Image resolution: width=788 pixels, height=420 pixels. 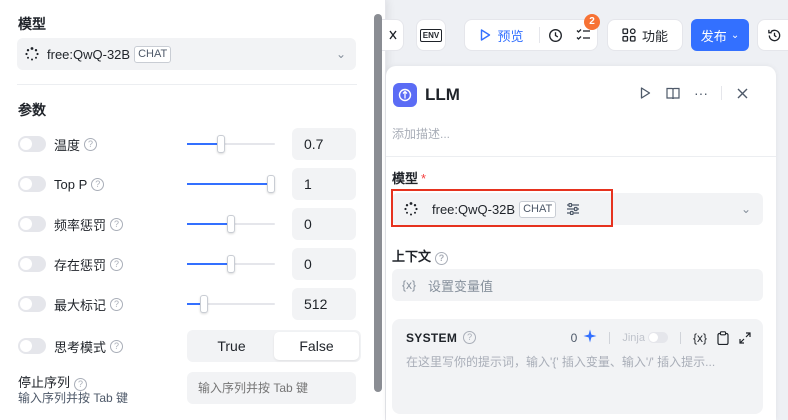 I want to click on think-mode-option-false: False, so click(x=316, y=346).